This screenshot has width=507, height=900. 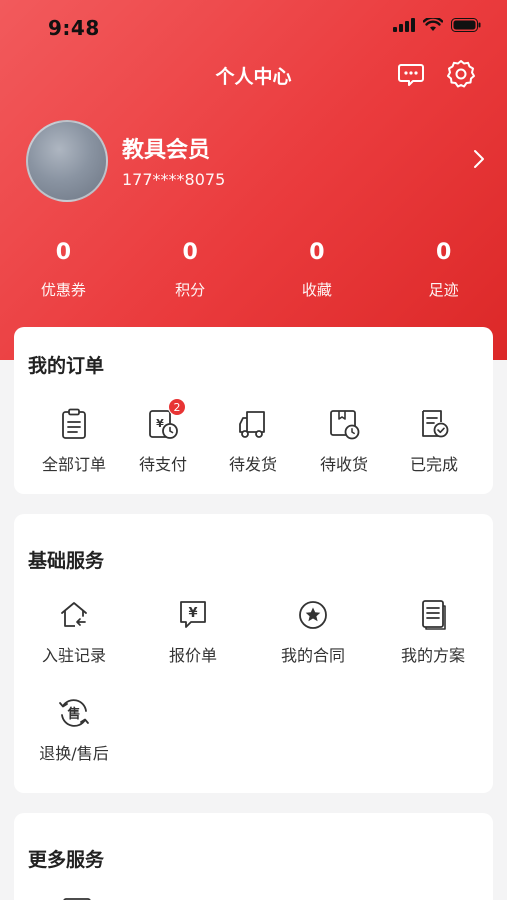 I want to click on status-bar: 9:48, so click(x=253, y=28).